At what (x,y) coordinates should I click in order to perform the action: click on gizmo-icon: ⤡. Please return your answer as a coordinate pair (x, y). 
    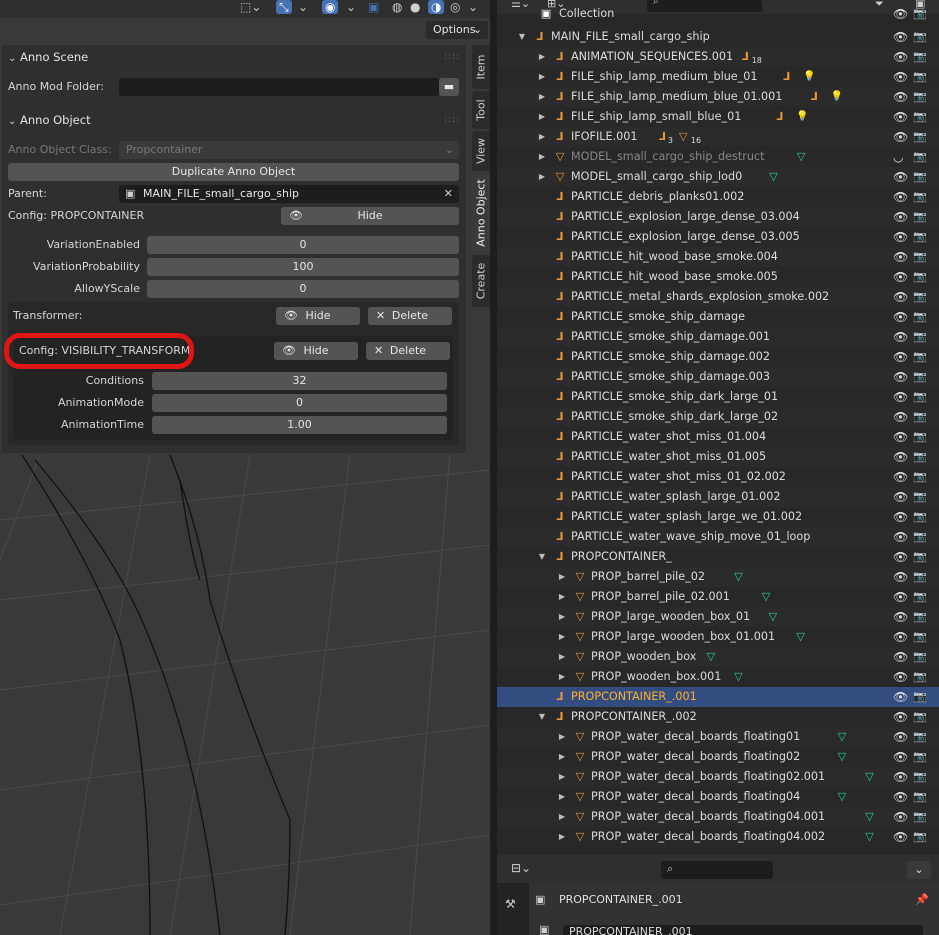
    Looking at the image, I should click on (284, 7).